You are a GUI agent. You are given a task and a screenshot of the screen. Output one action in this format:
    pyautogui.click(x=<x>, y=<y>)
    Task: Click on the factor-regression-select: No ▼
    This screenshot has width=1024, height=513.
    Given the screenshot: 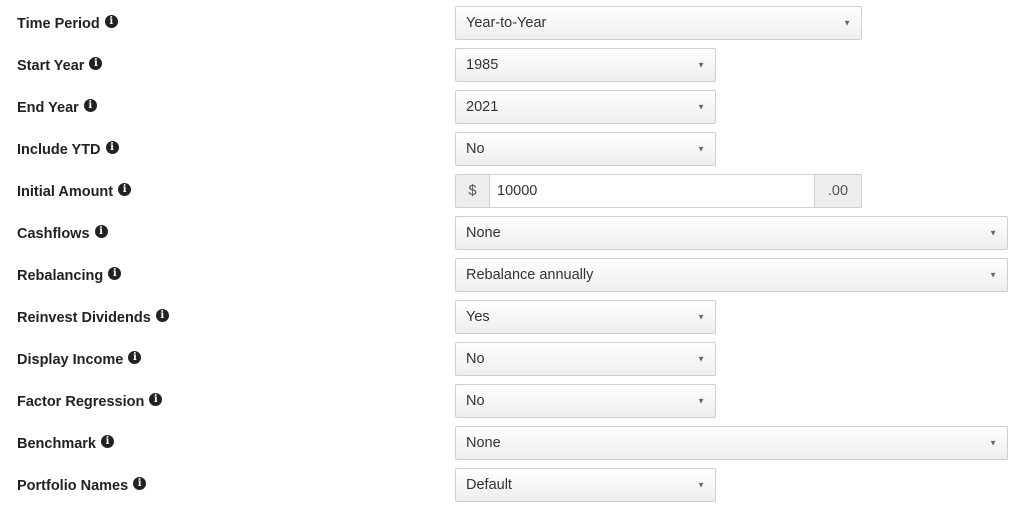 What is the action you would take?
    pyautogui.click(x=585, y=401)
    